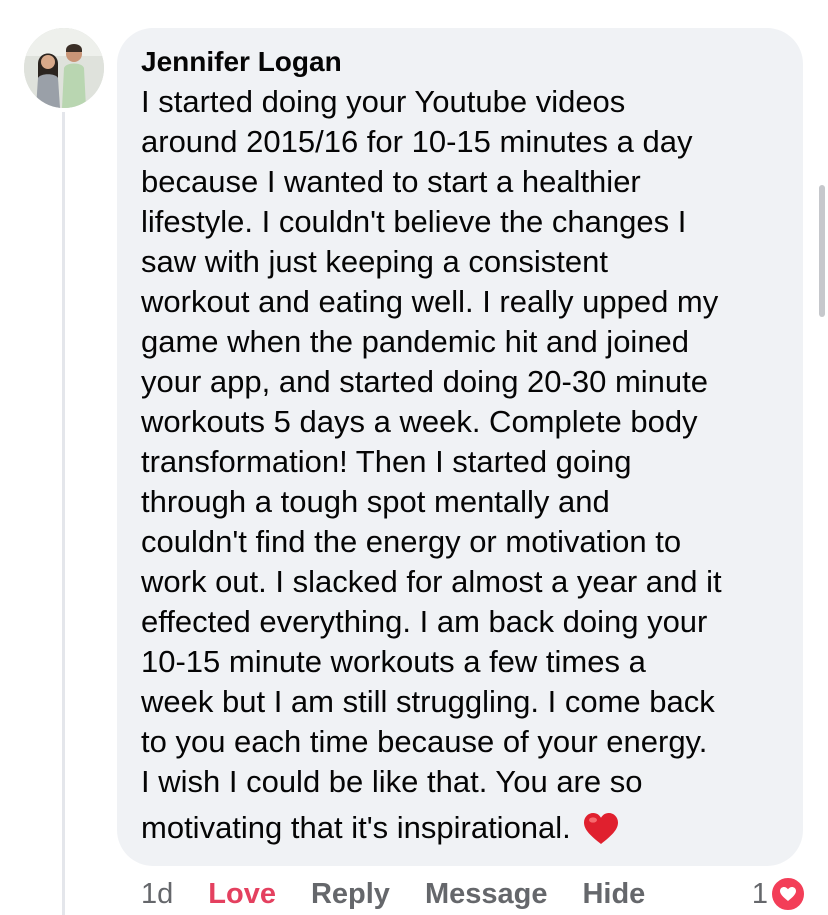  Describe the element at coordinates (424, 741) in the screenshot. I see `comment-line: to you each time because of your energy.` at that location.